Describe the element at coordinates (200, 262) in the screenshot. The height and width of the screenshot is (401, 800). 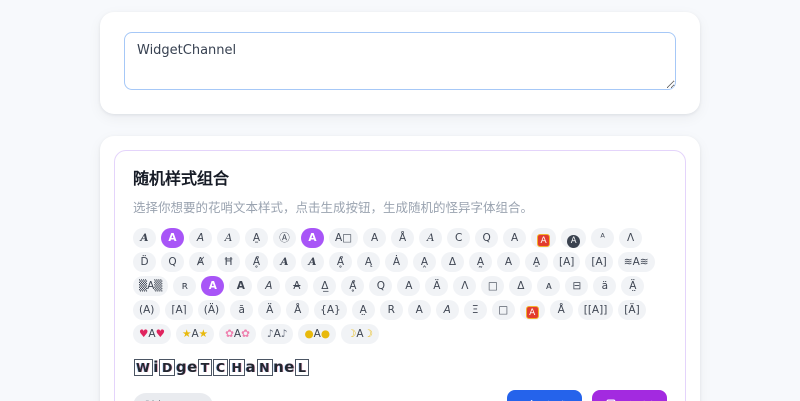
I see `style-badge: Ⱥ` at that location.